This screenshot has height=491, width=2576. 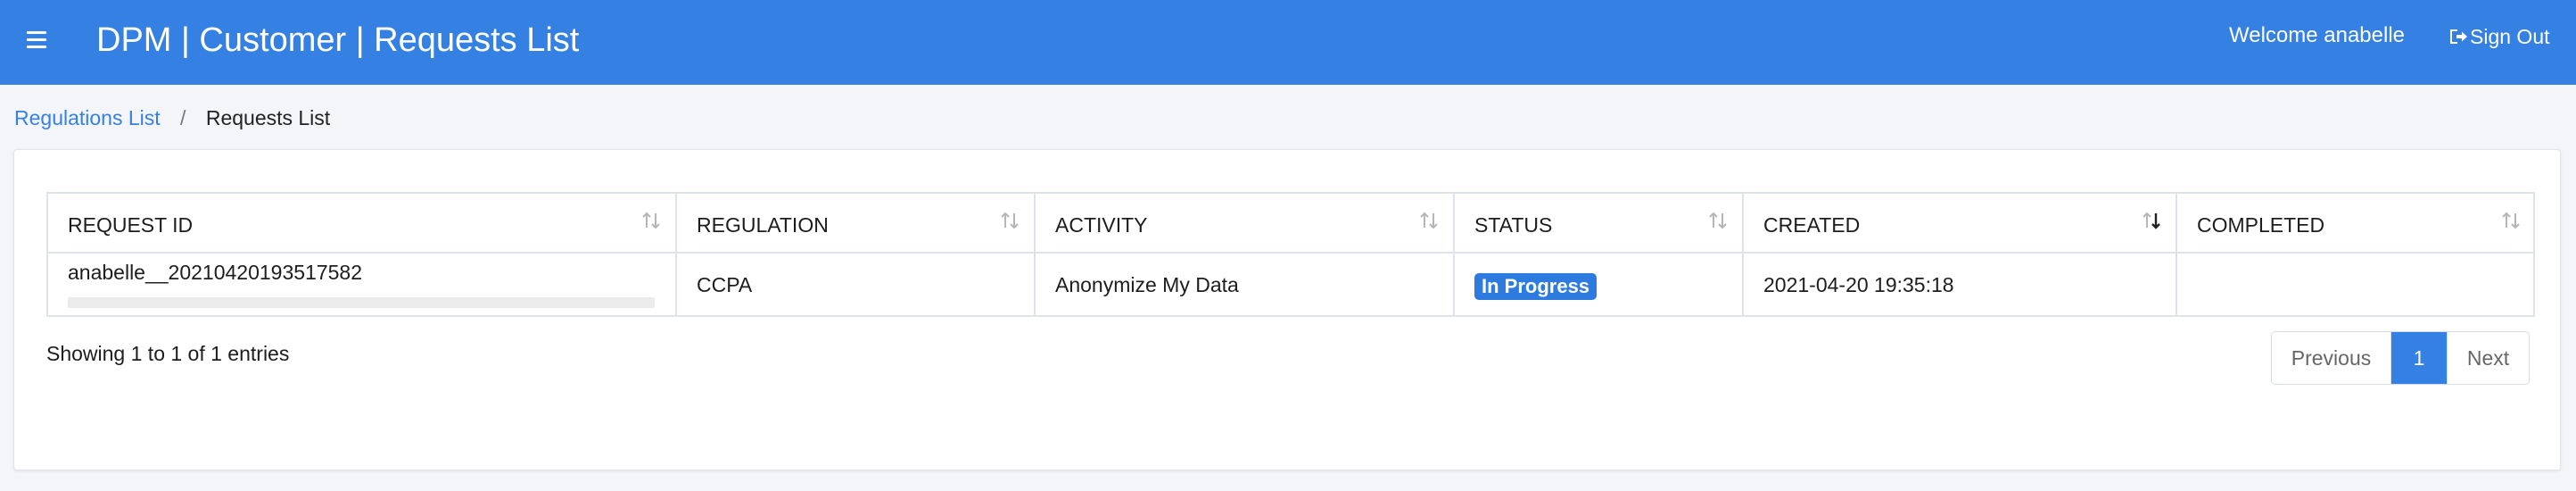 I want to click on column-header-completed: COMPLETED, so click(x=2356, y=224).